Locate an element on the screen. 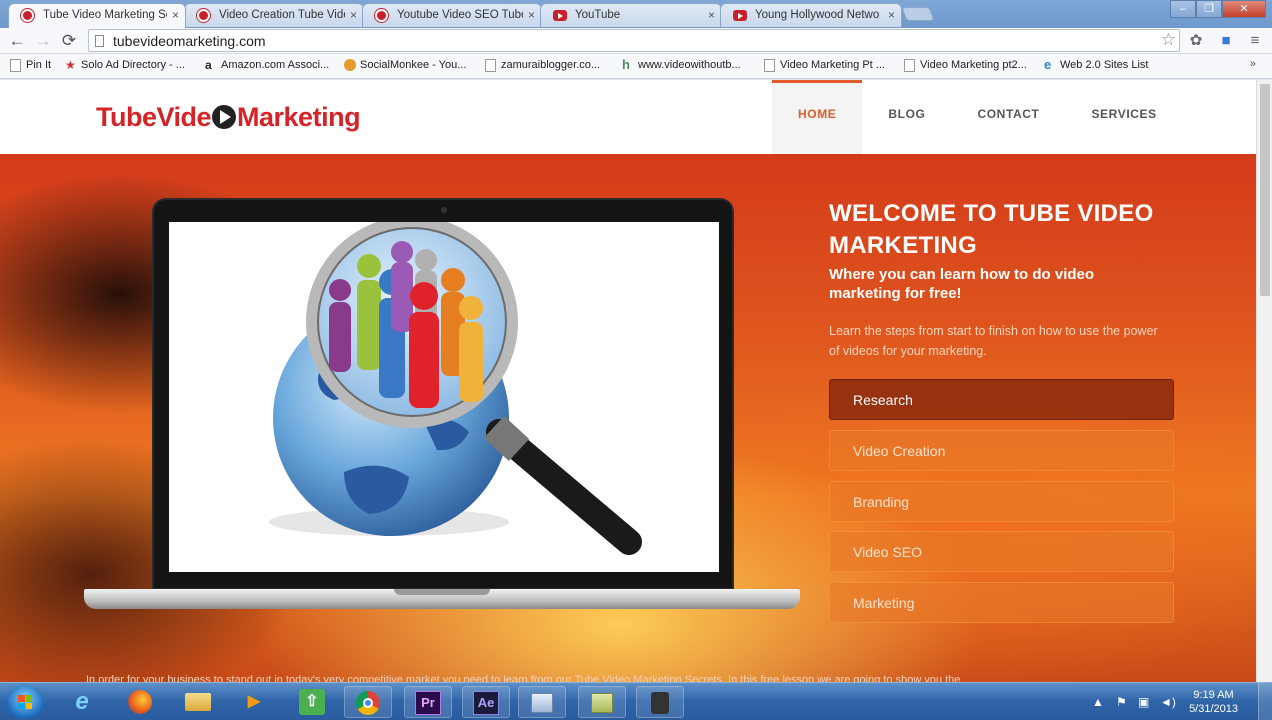 This screenshot has width=1272, height=720. extension-cube-icon: ■ is located at coordinates (1226, 41).